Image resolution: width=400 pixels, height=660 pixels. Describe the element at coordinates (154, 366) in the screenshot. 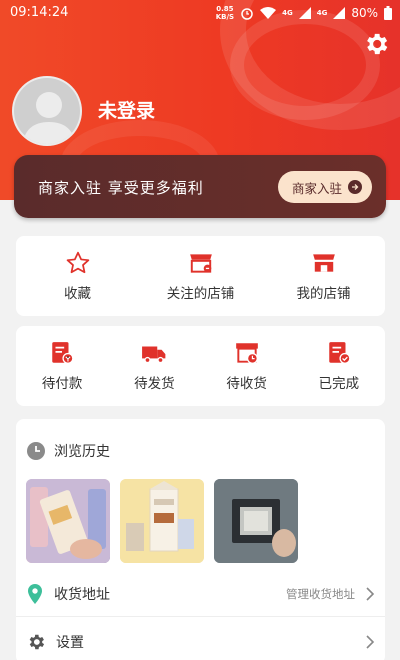

I see `order-pending-shipment: 待发货` at that location.